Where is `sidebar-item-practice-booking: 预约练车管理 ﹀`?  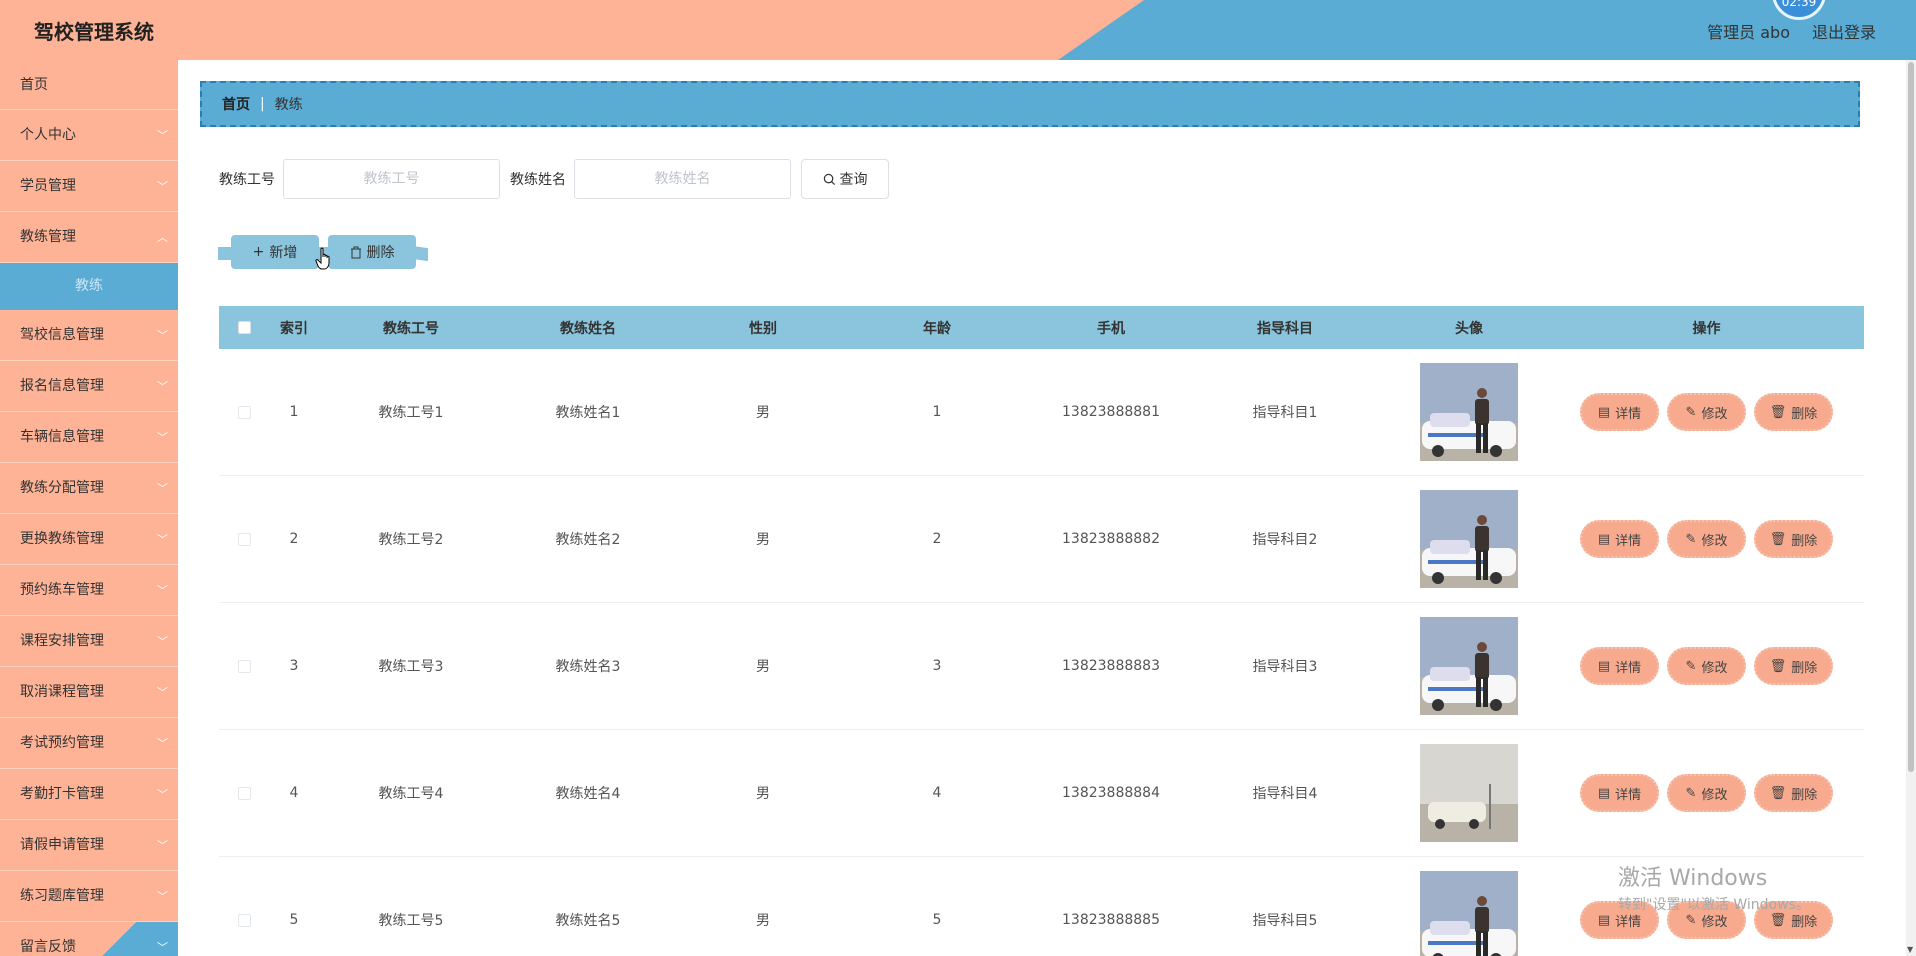
sidebar-item-practice-booking: 预约练车管理 ﹀ is located at coordinates (89, 590).